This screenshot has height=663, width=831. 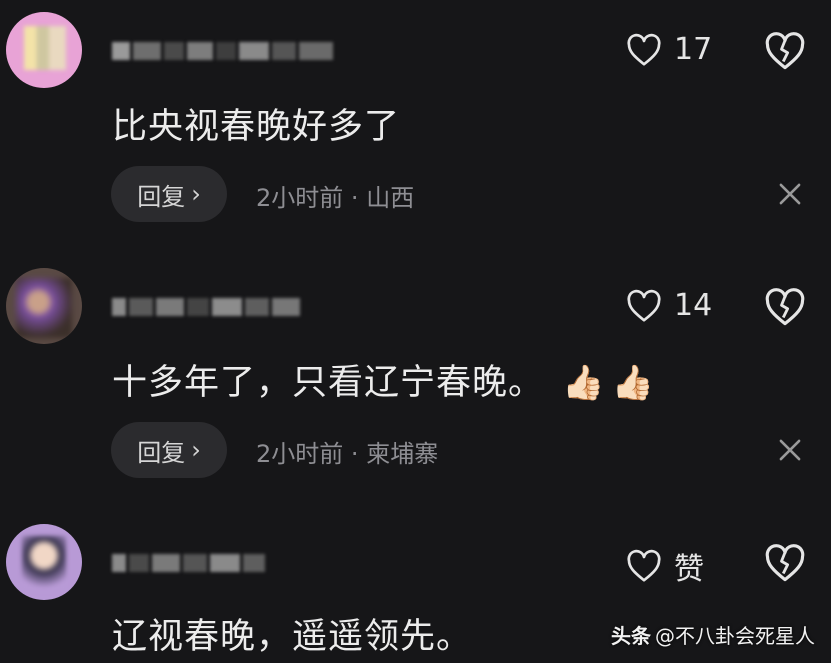 What do you see at coordinates (390, 198) in the screenshot?
I see `comment-location: 山西` at bounding box center [390, 198].